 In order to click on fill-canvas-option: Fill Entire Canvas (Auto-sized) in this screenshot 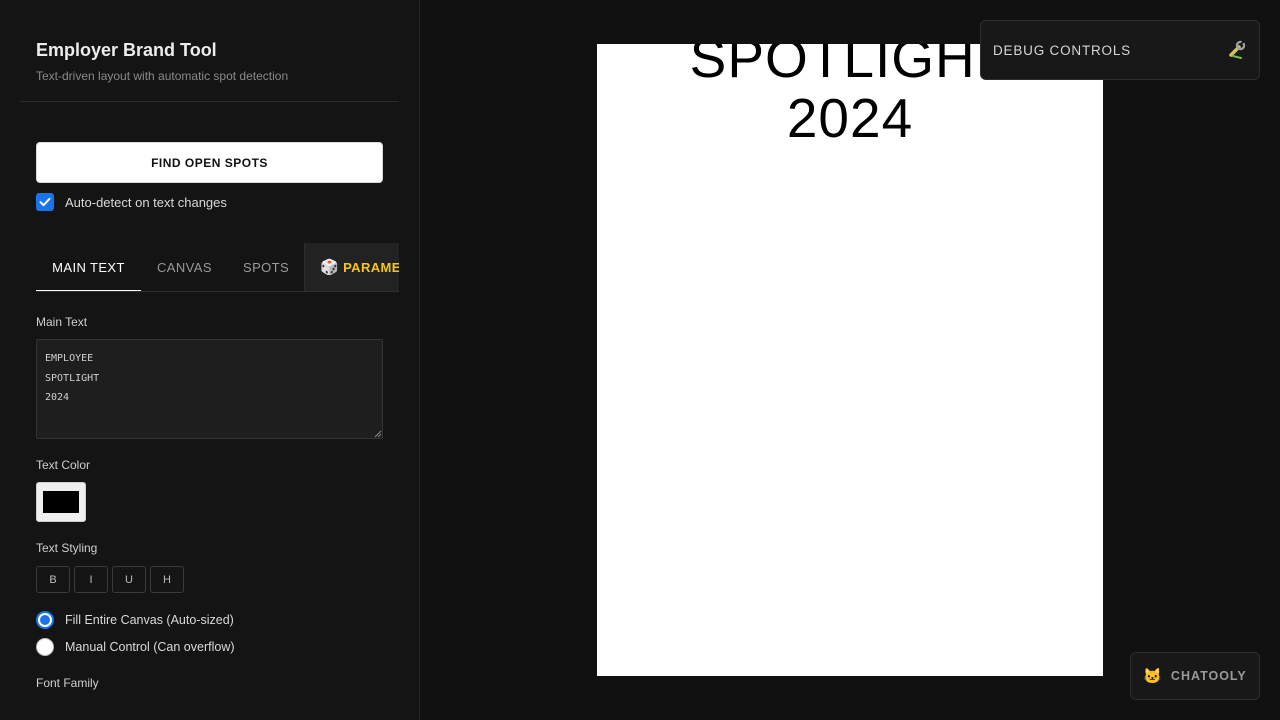, I will do `click(135, 620)`.